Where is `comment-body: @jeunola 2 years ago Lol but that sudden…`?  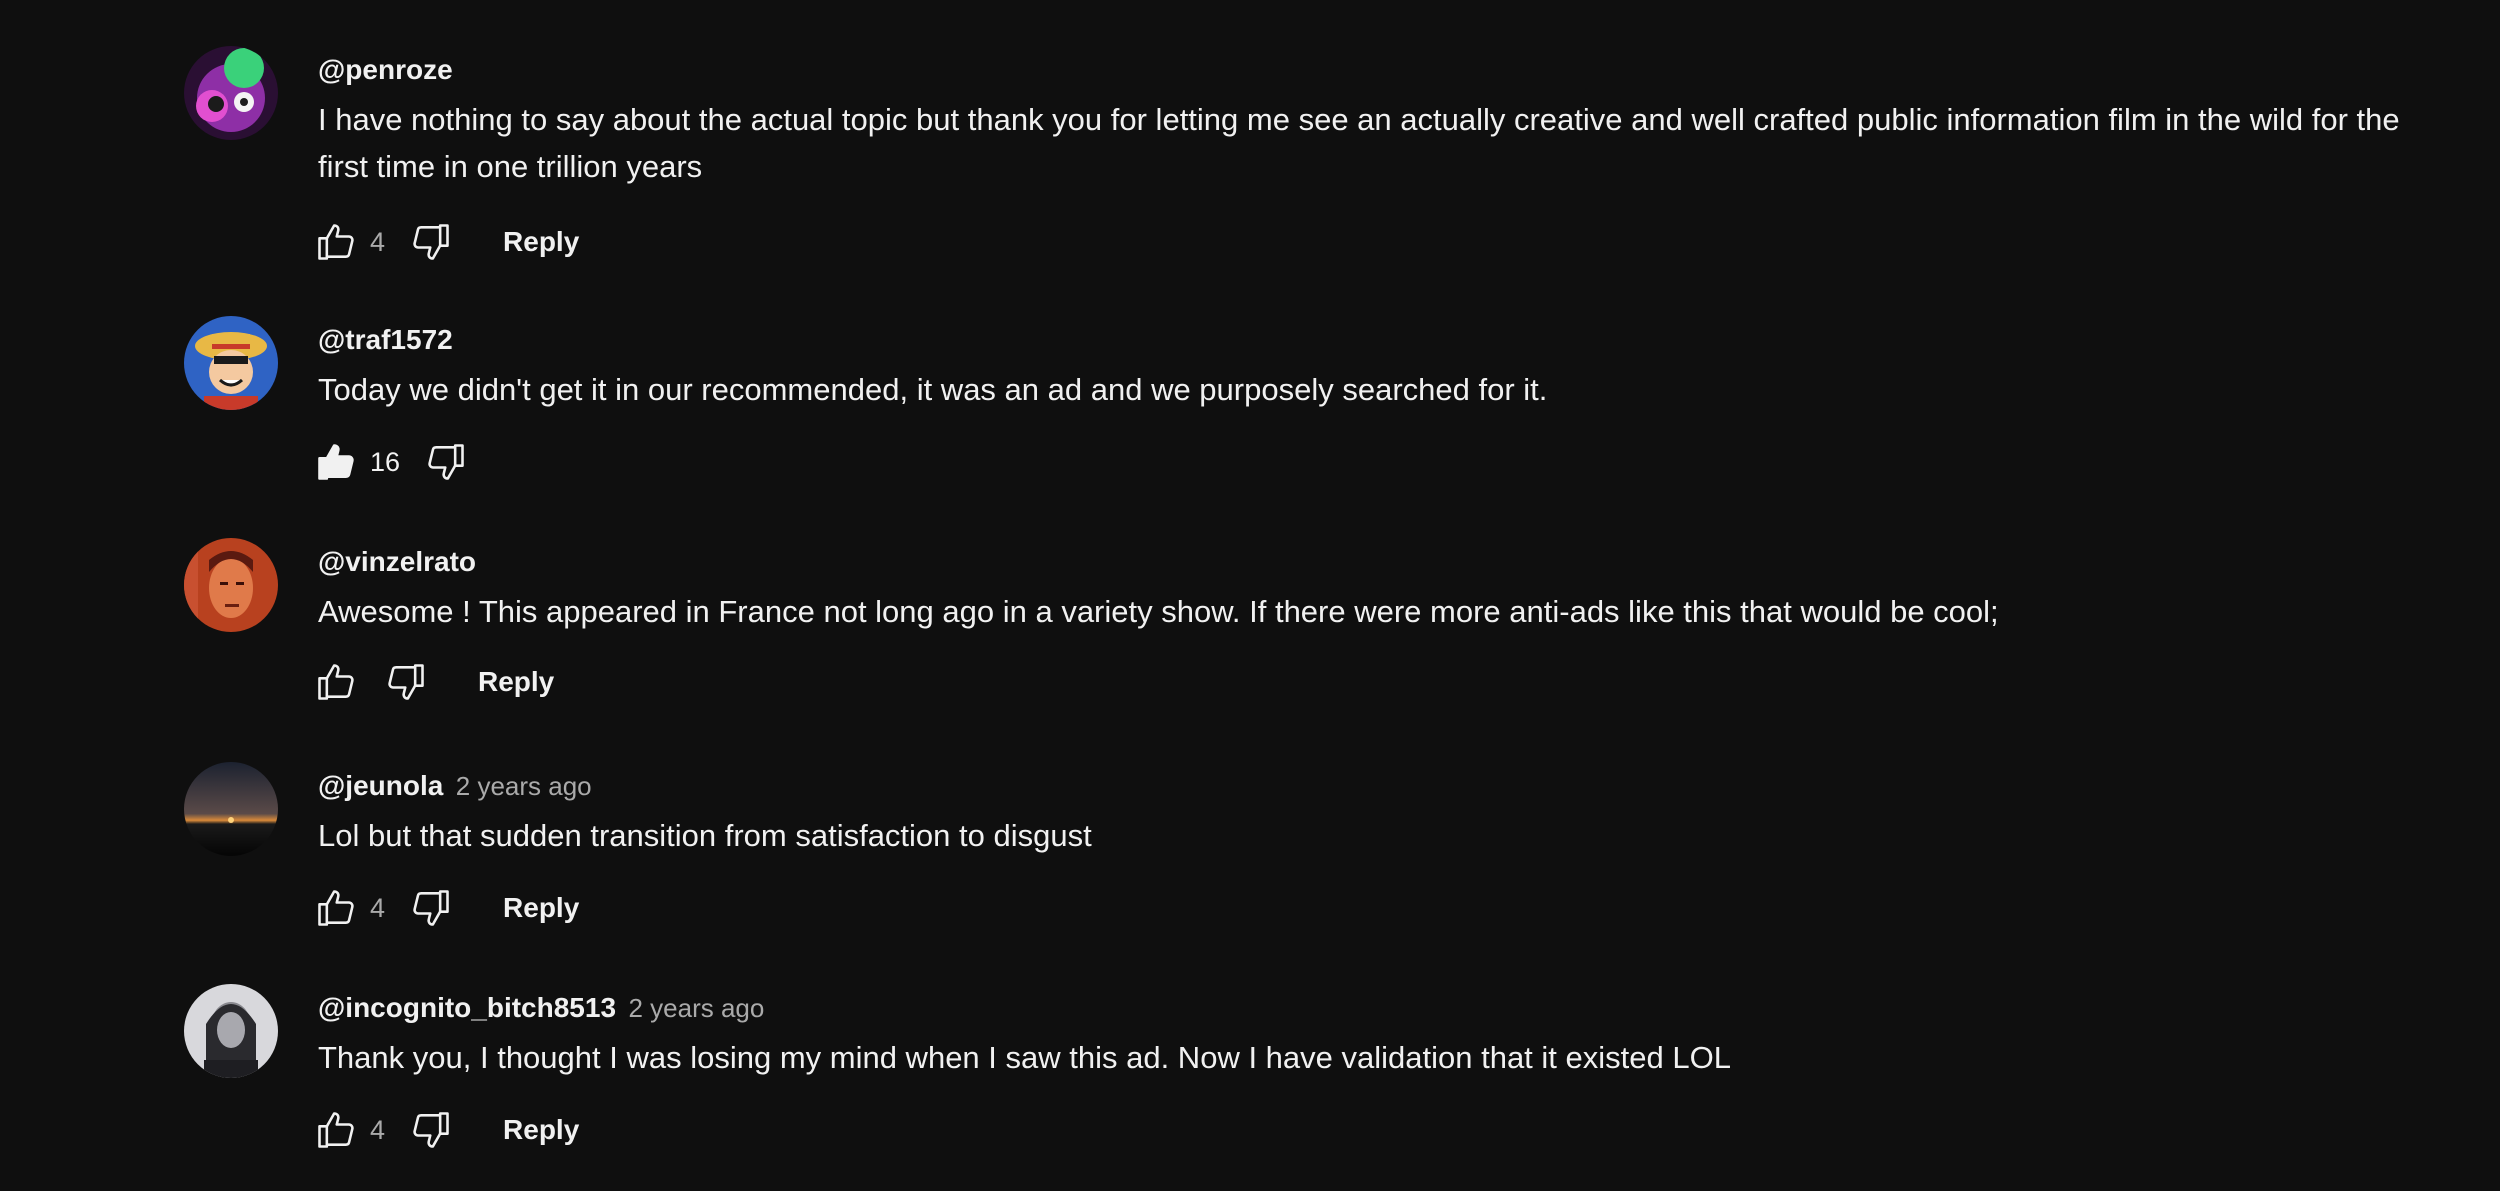
comment-body: @jeunola 2 years ago Lol but that sudden… is located at coordinates (1379, 812).